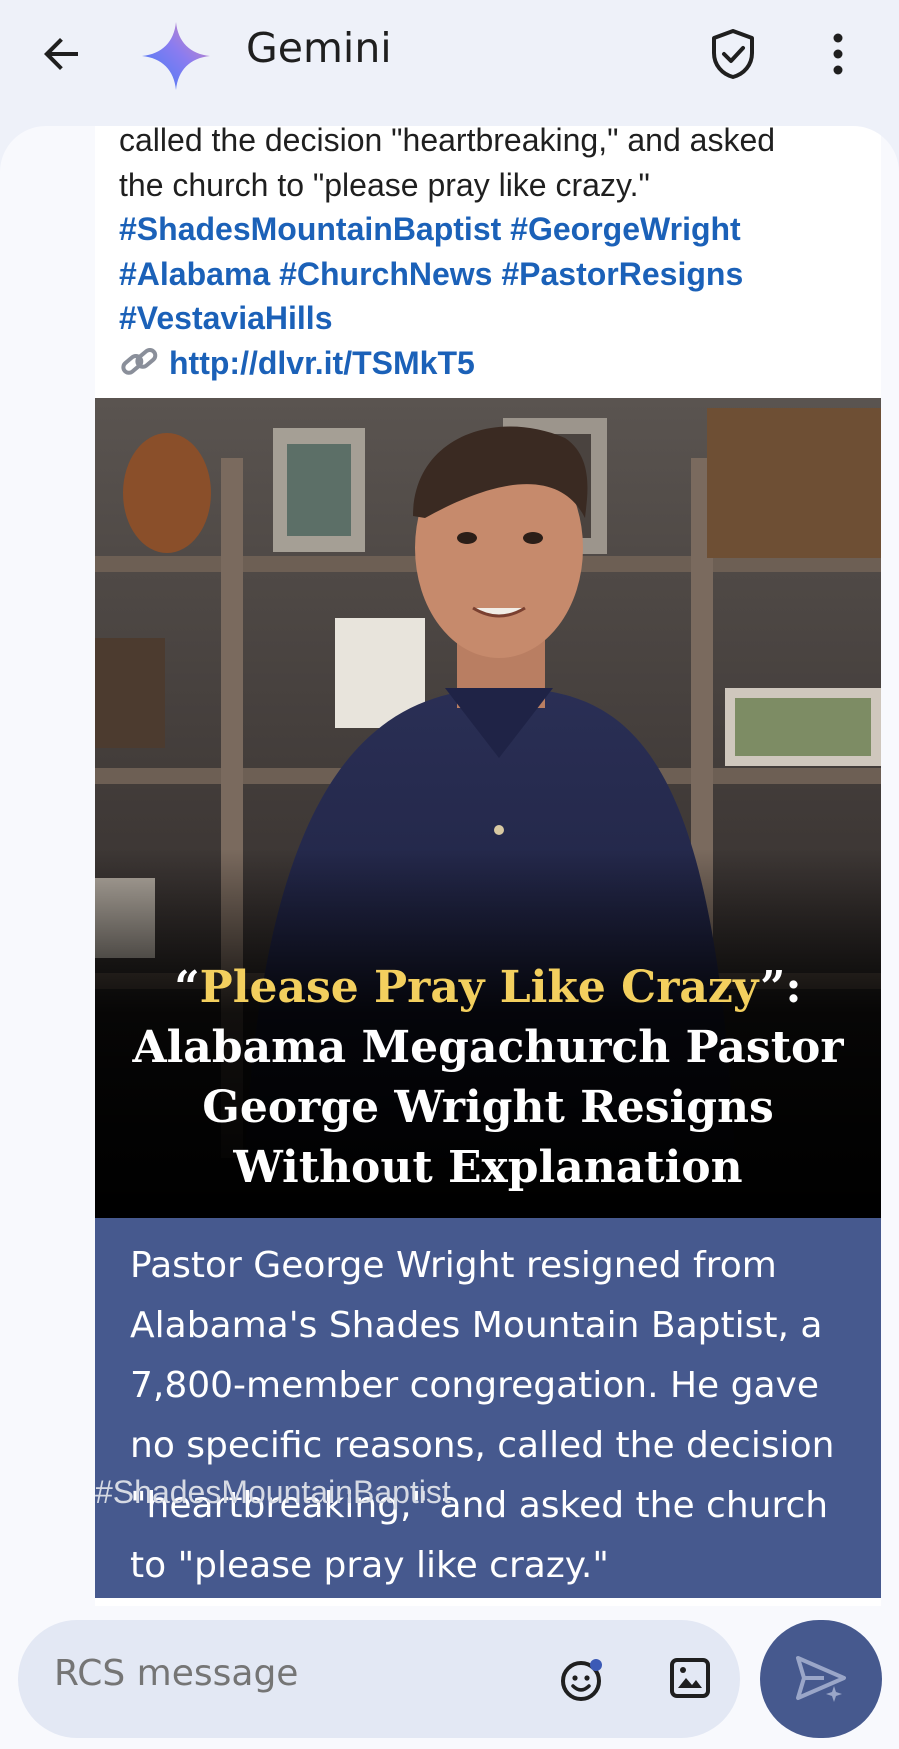  Describe the element at coordinates (186, 987) in the screenshot. I see `thumbnail-quote-mark: “` at that location.